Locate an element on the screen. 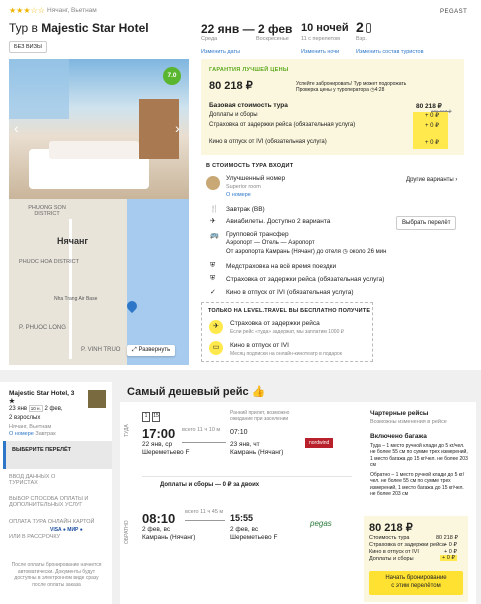  sidebar-location: Нячанг, Вьетнам is located at coordinates (30, 427).